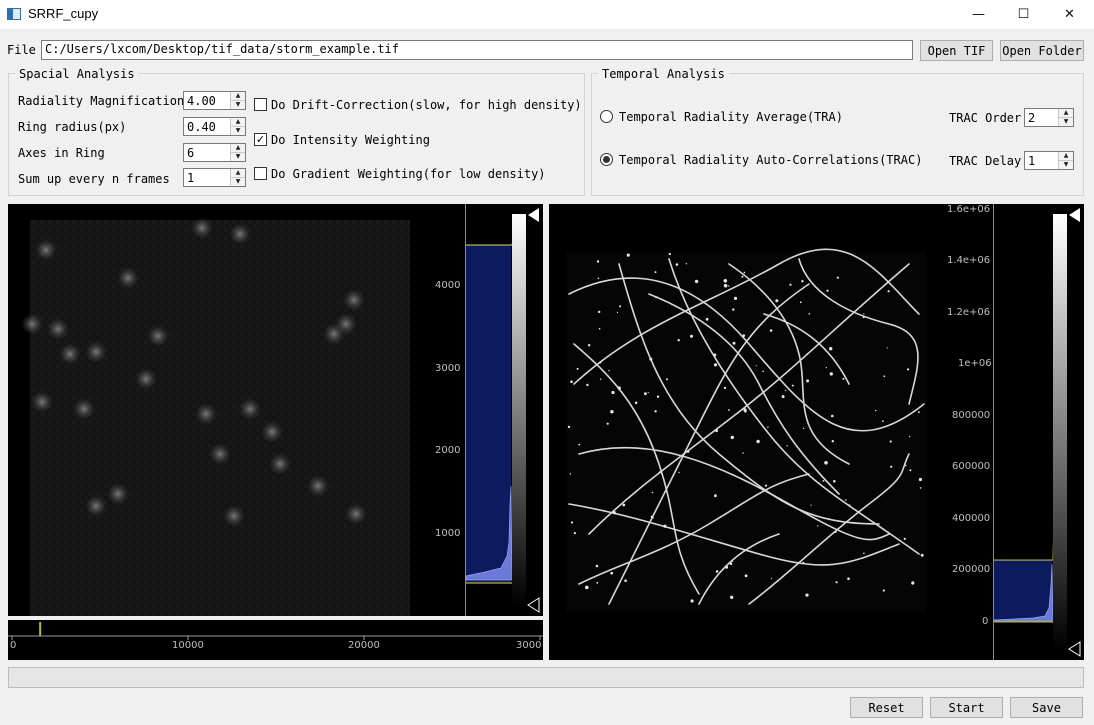 This screenshot has height=725, width=1094. I want to click on trac-delay-spinbox: 1 ▲ ▼, so click(1049, 160).